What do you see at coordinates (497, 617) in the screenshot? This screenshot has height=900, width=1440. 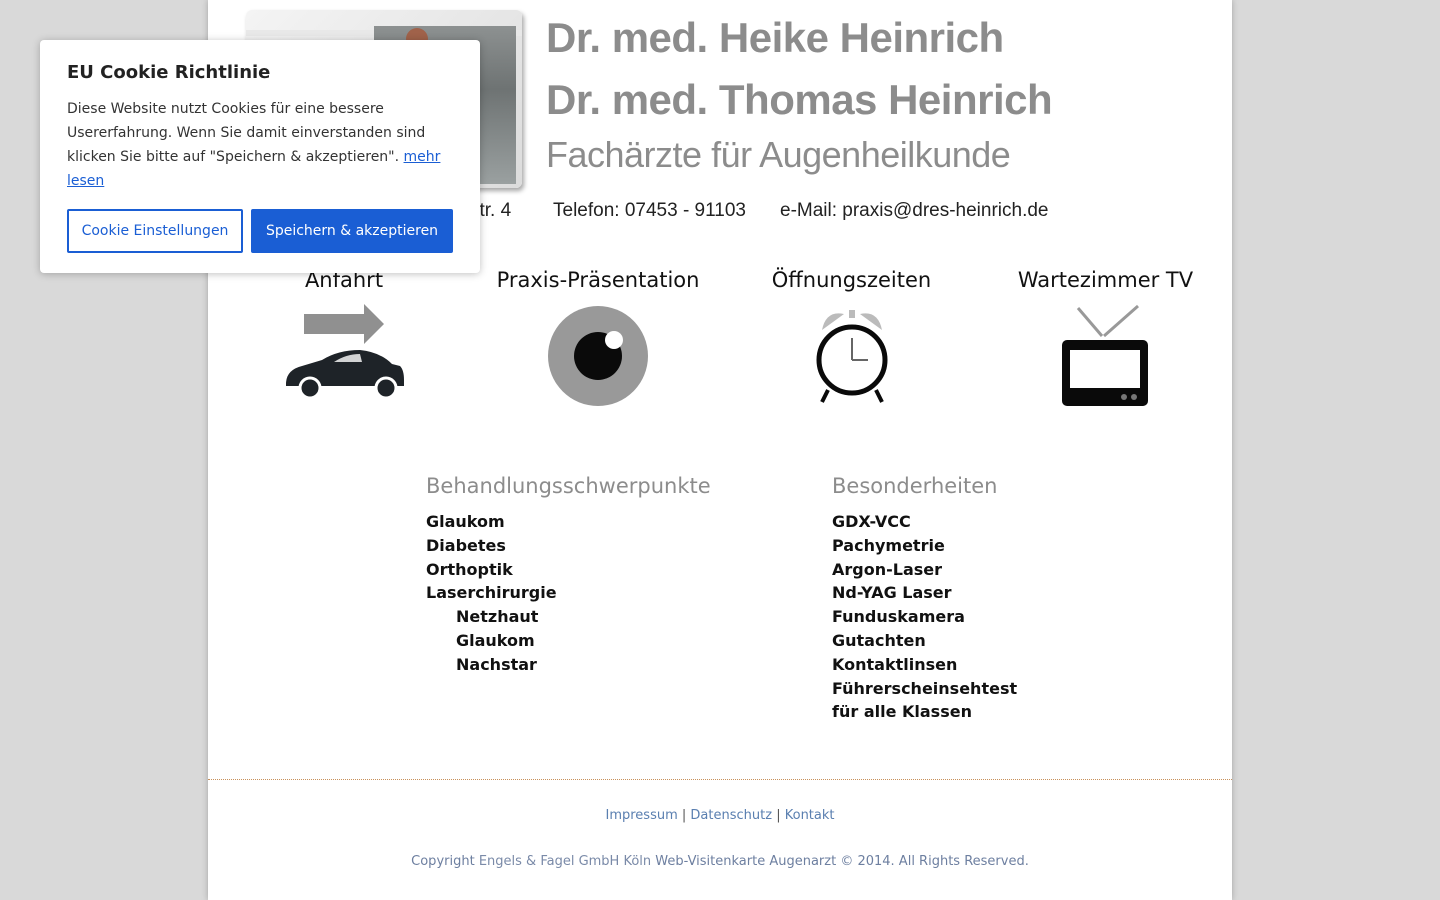 I see `list-subitem: Netzhaut` at bounding box center [497, 617].